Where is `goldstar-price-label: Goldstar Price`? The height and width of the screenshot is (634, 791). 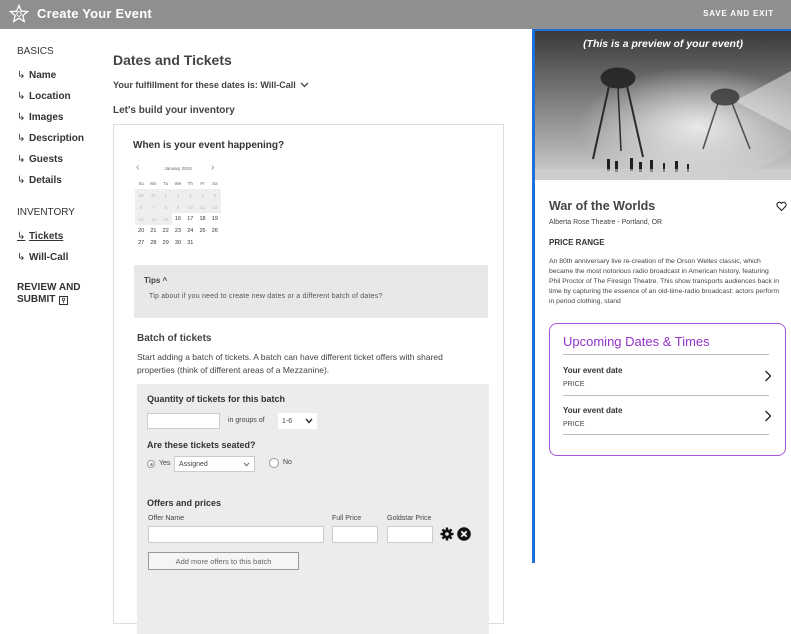
goldstar-price-label: Goldstar Price is located at coordinates (409, 518).